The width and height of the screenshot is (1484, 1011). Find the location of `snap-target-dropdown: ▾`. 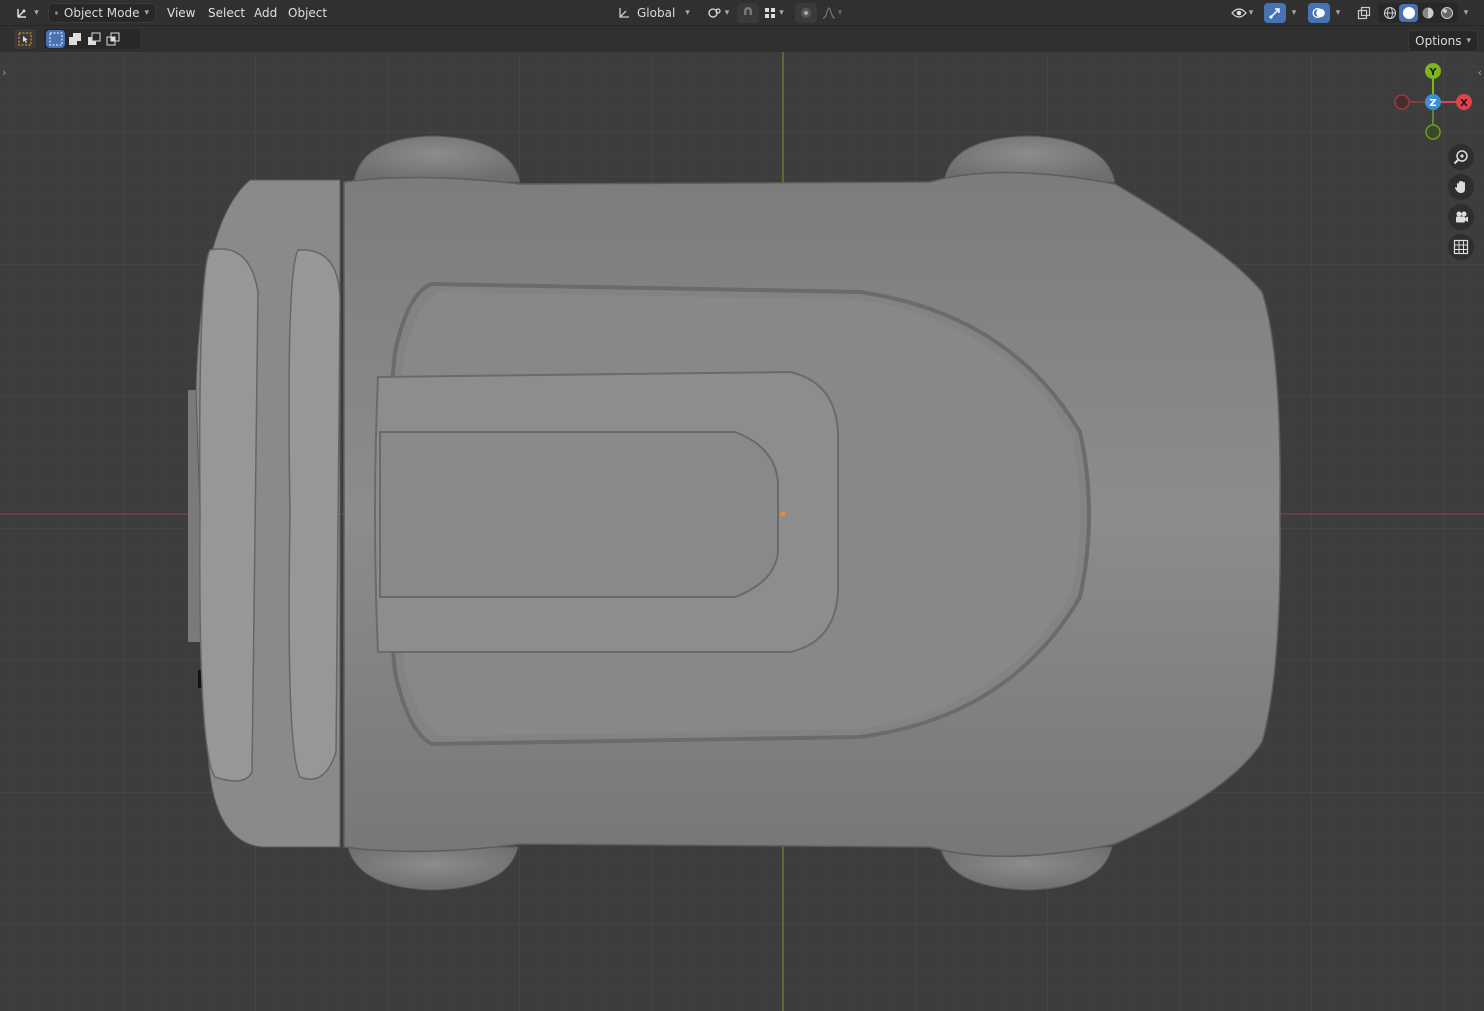

snap-target-dropdown: ▾ is located at coordinates (774, 13).